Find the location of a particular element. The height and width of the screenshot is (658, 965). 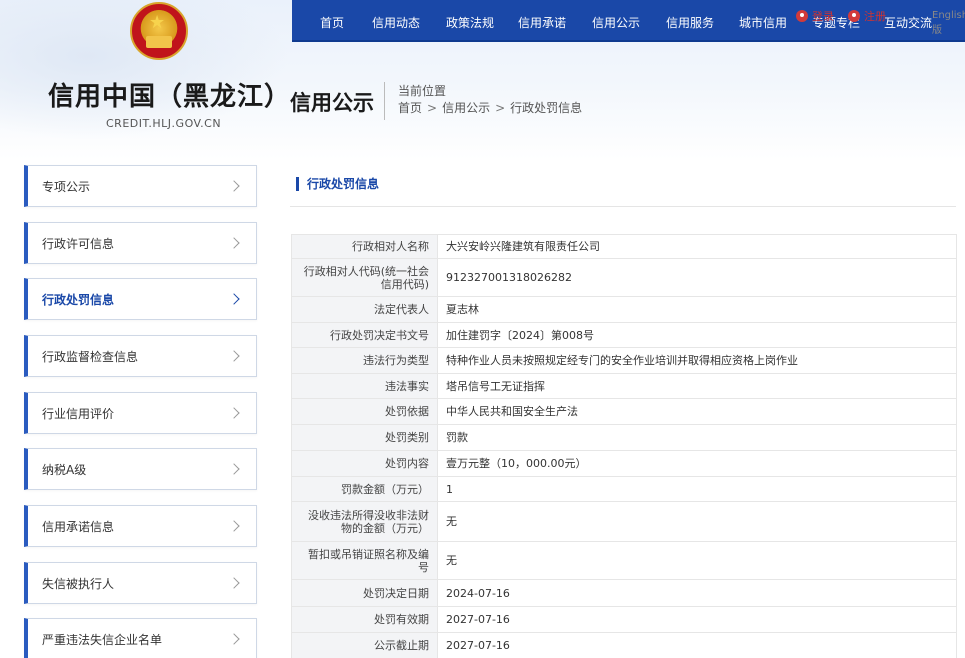

table-row: 处罚有效期 2027-07-16 is located at coordinates (624, 619).